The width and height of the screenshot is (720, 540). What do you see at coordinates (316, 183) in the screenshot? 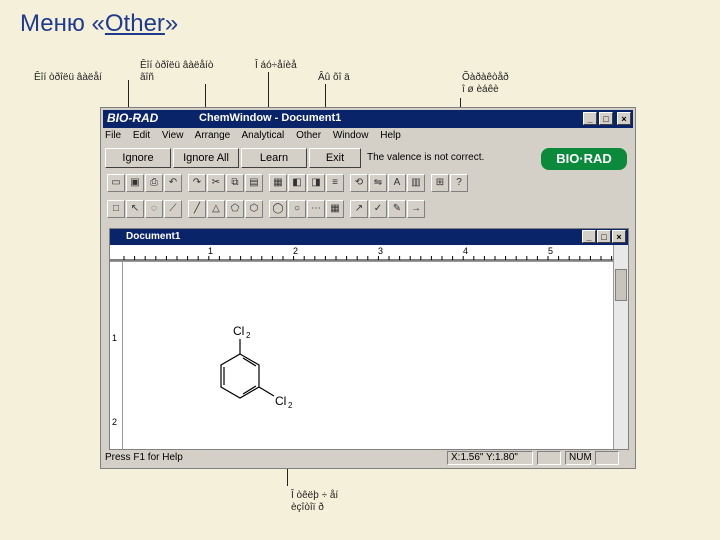
I see `back-icon: ◨` at bounding box center [316, 183].